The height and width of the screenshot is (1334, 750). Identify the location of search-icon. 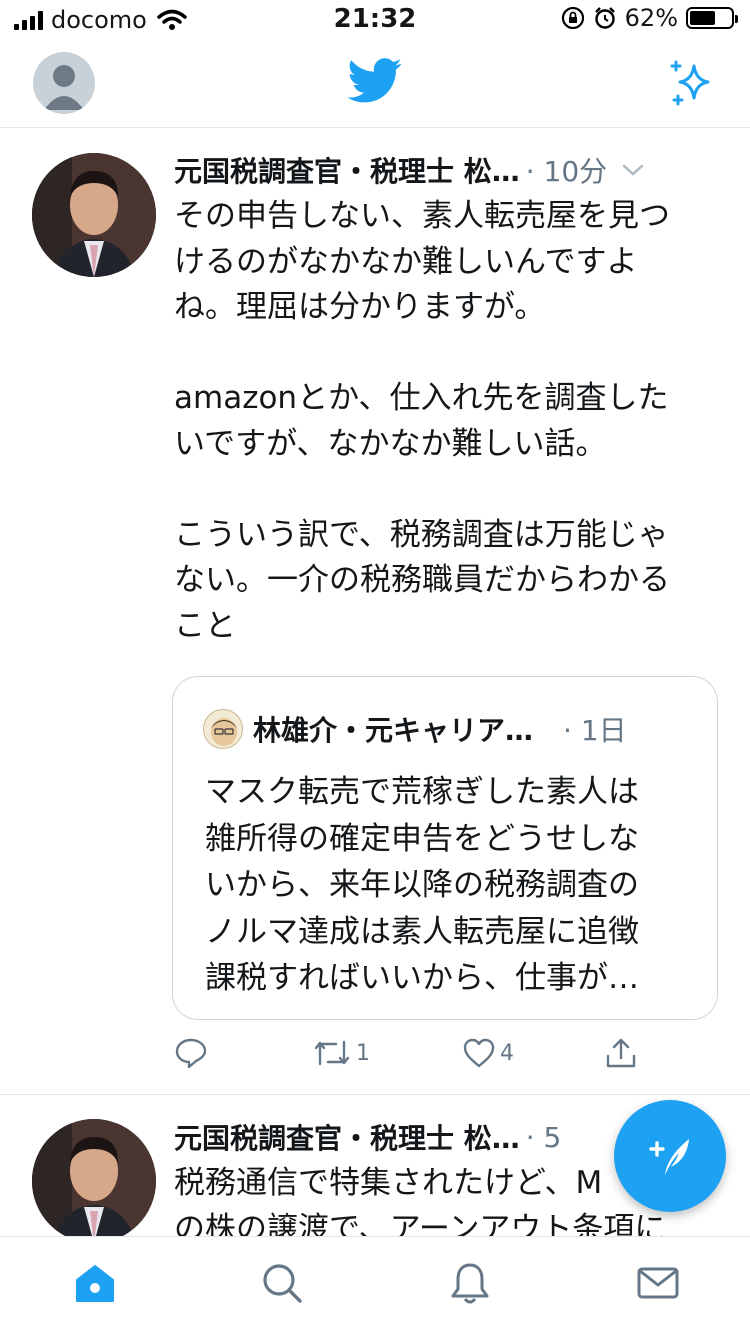
(282, 1283).